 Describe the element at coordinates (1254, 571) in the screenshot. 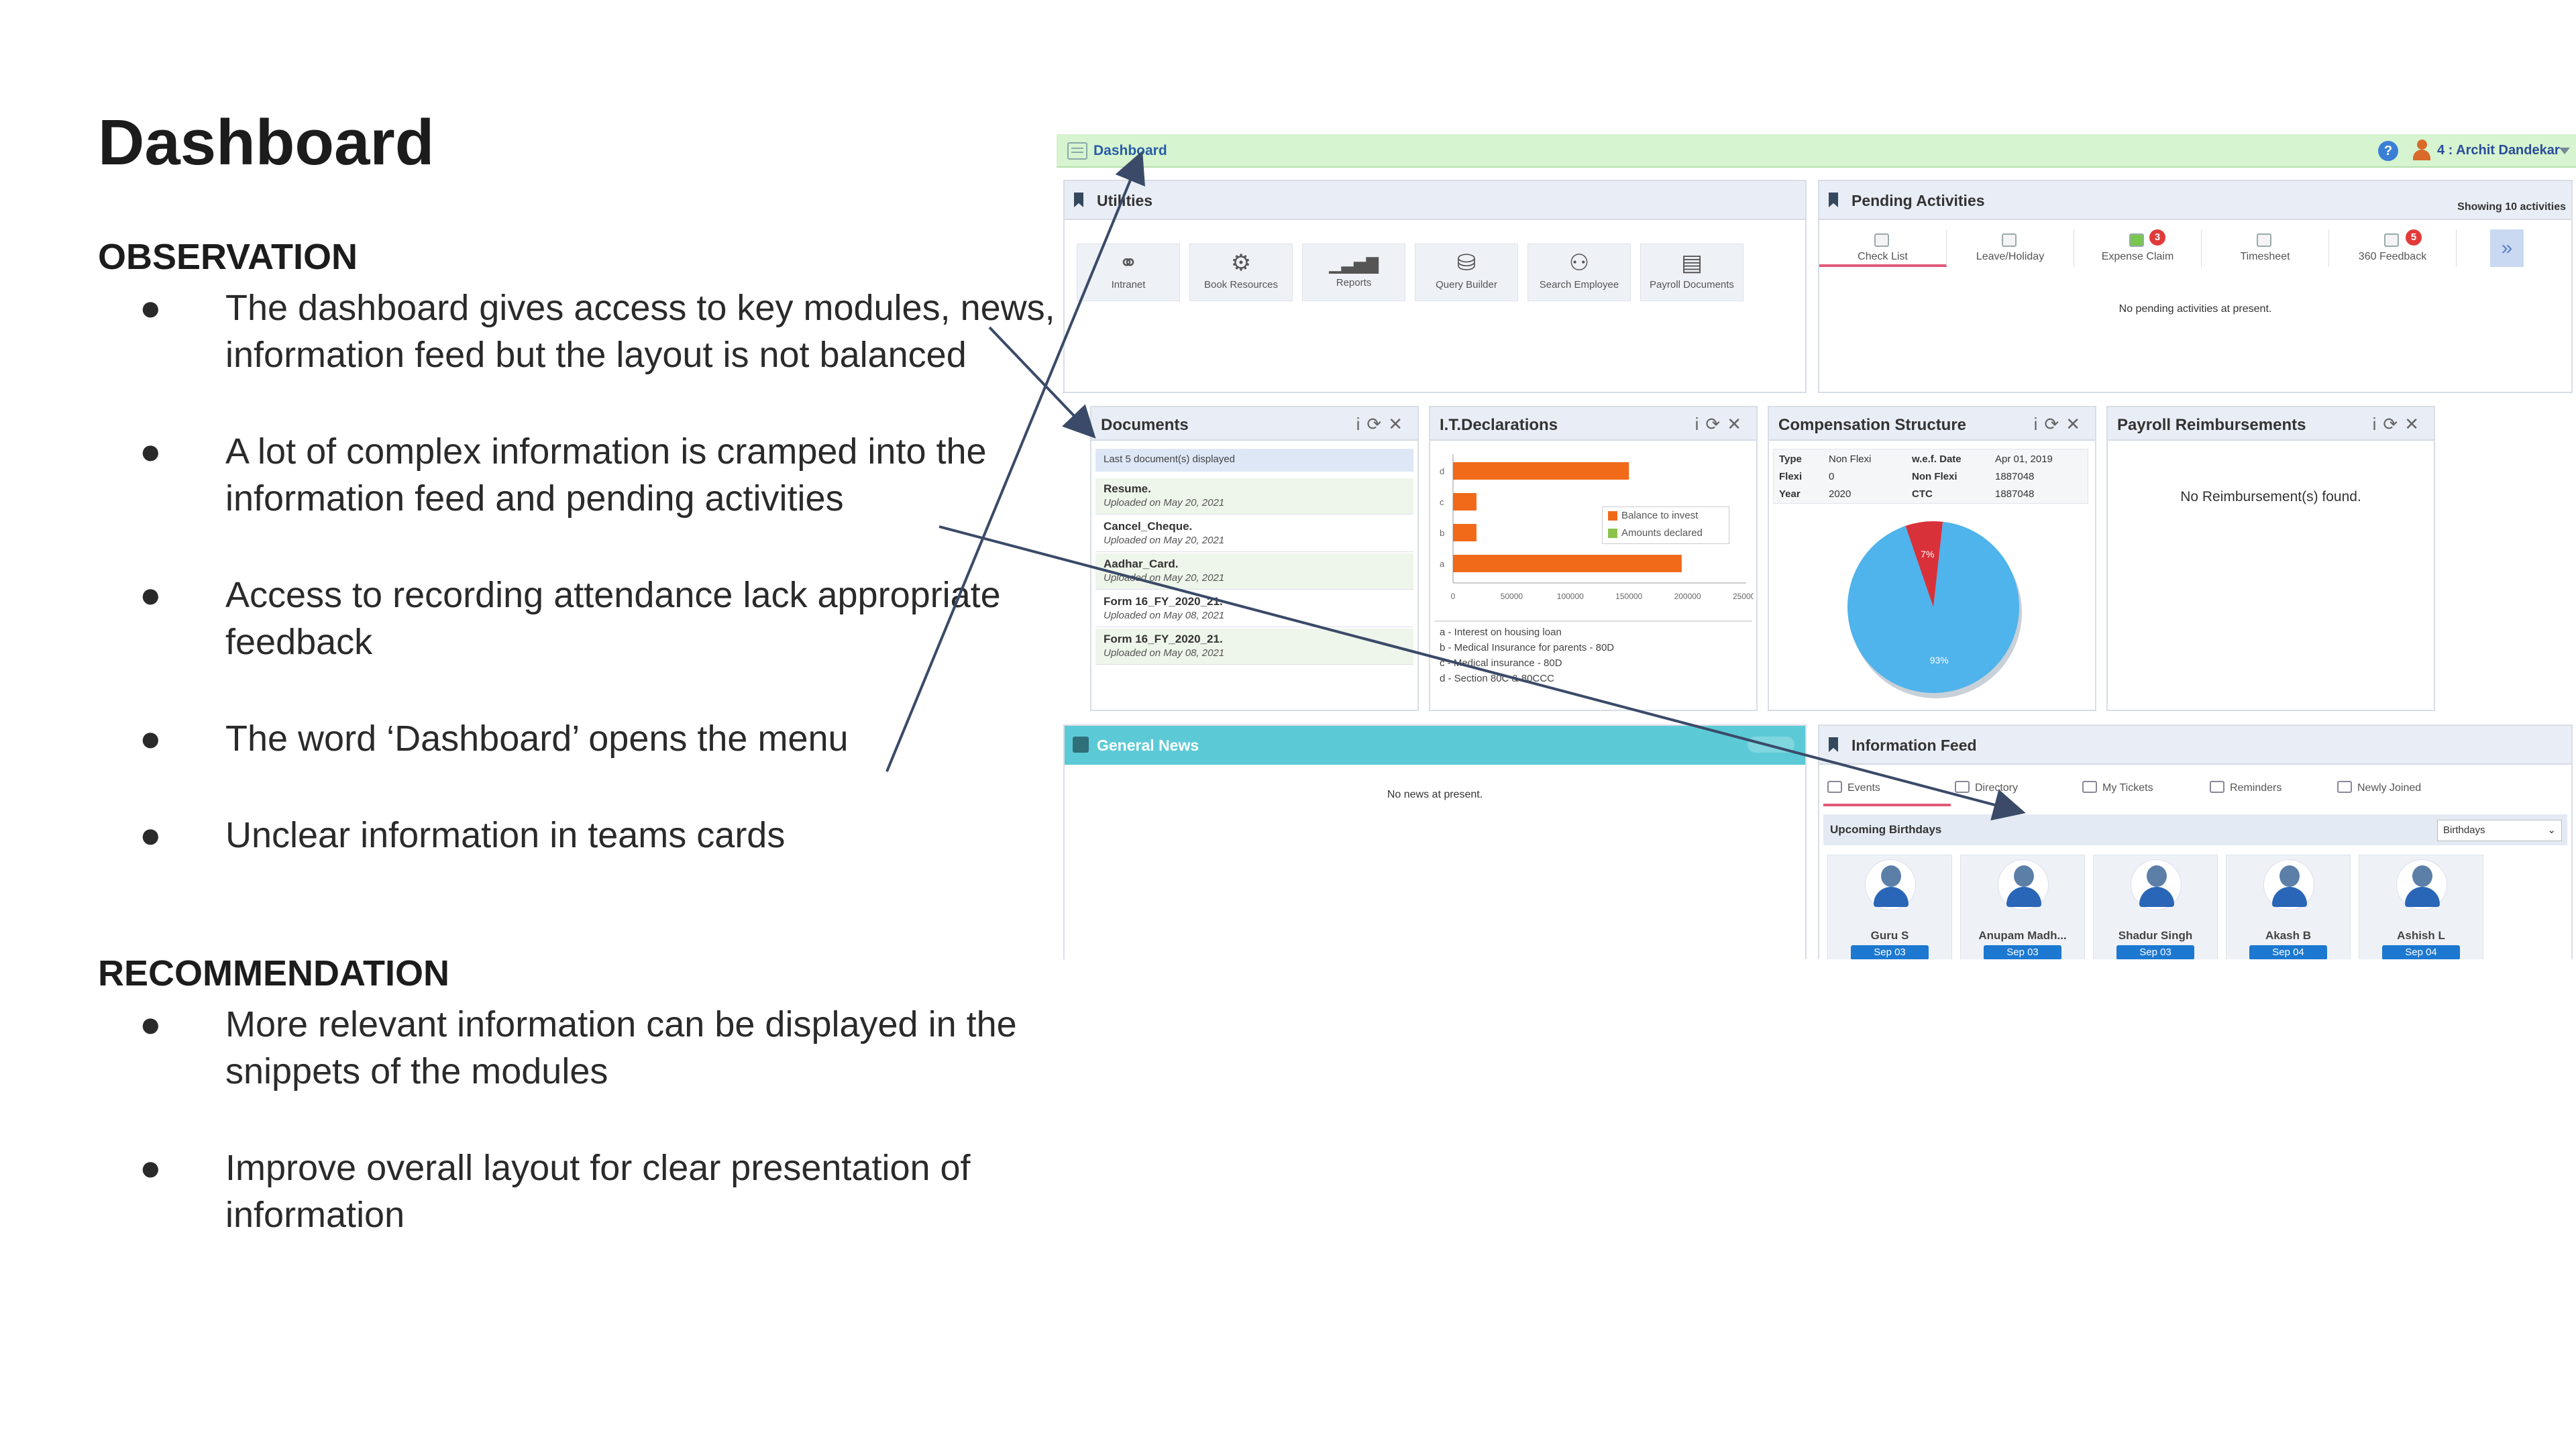

I see `document-row: Aadhar_Card. Uploaded on May 20, 2021` at that location.